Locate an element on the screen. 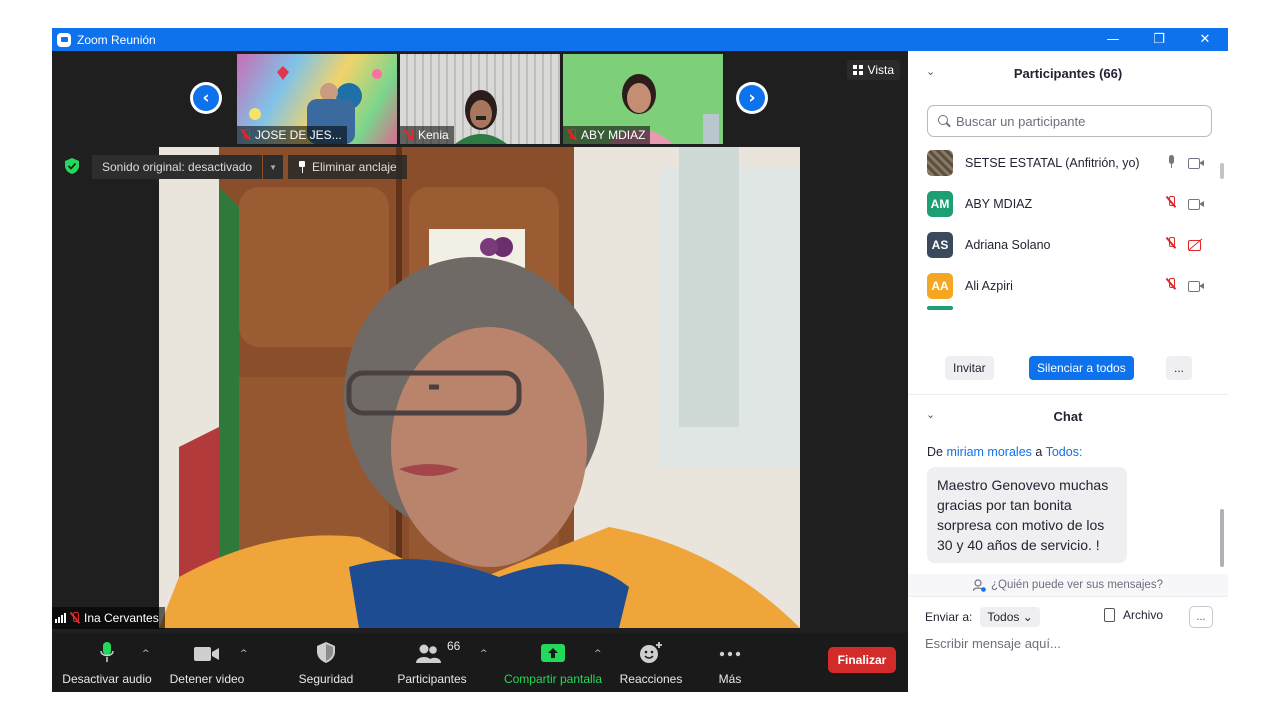 Image resolution: width=1280 pixels, height=720 pixels. more-dots-icon is located at coordinates (730, 654).